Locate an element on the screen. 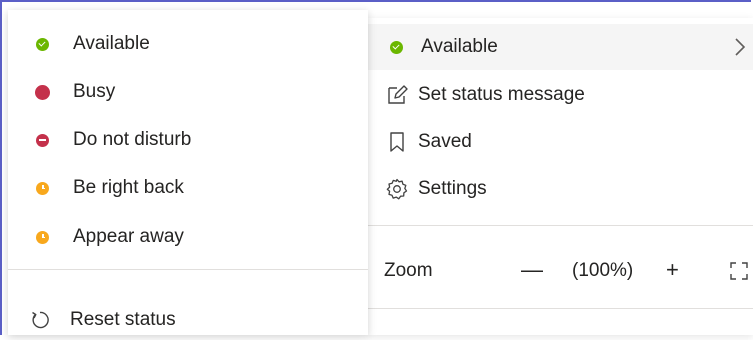 The height and width of the screenshot is (340, 753). chevron-right-icon is located at coordinates (740, 47).